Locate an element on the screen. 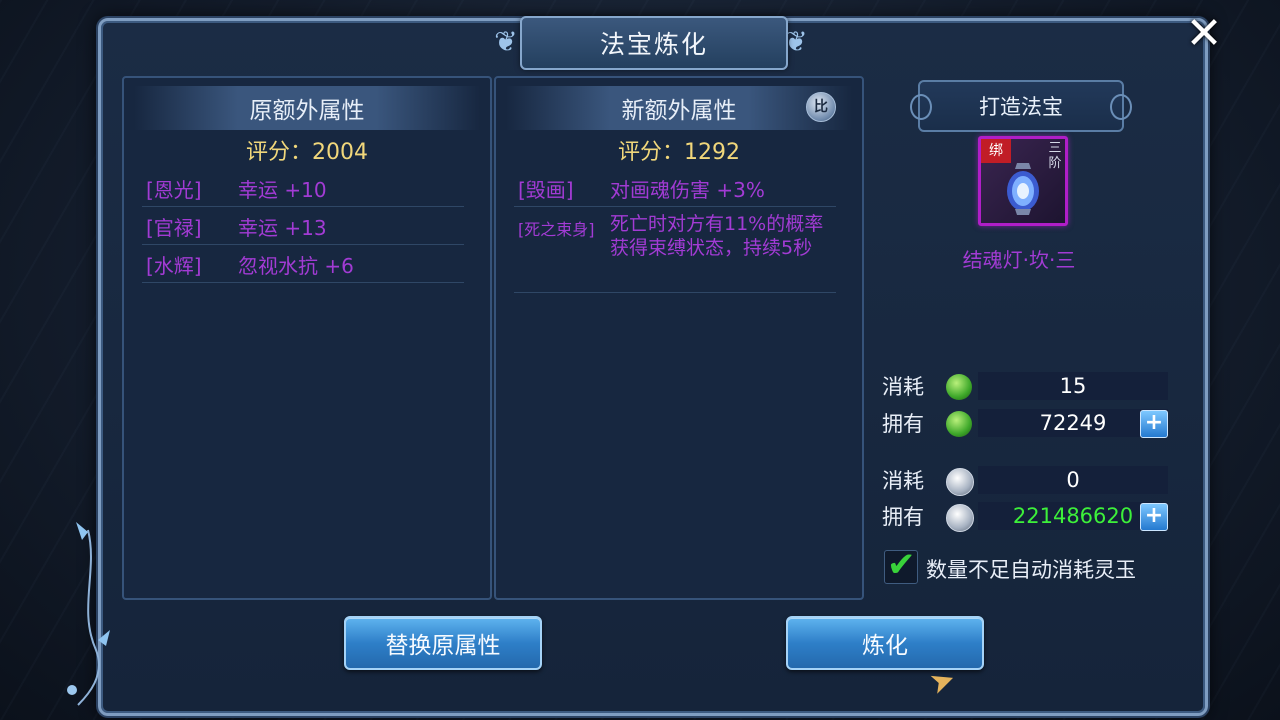 The image size is (1280, 720). silver-cost-row: 消耗 0 is located at coordinates (1027, 481).